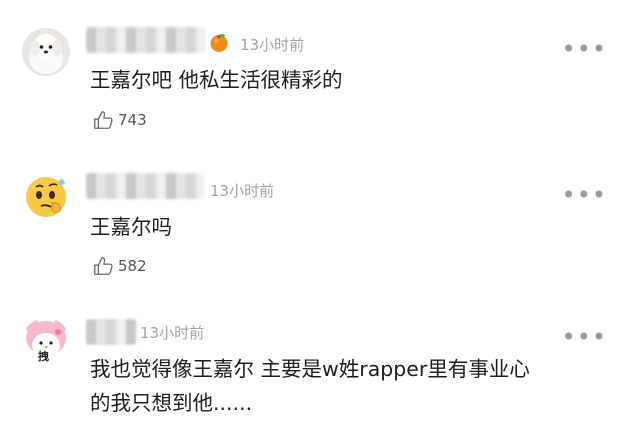 Image resolution: width=641 pixels, height=421 pixels. Describe the element at coordinates (46, 342) in the screenshot. I see `avatar: 拽` at that location.